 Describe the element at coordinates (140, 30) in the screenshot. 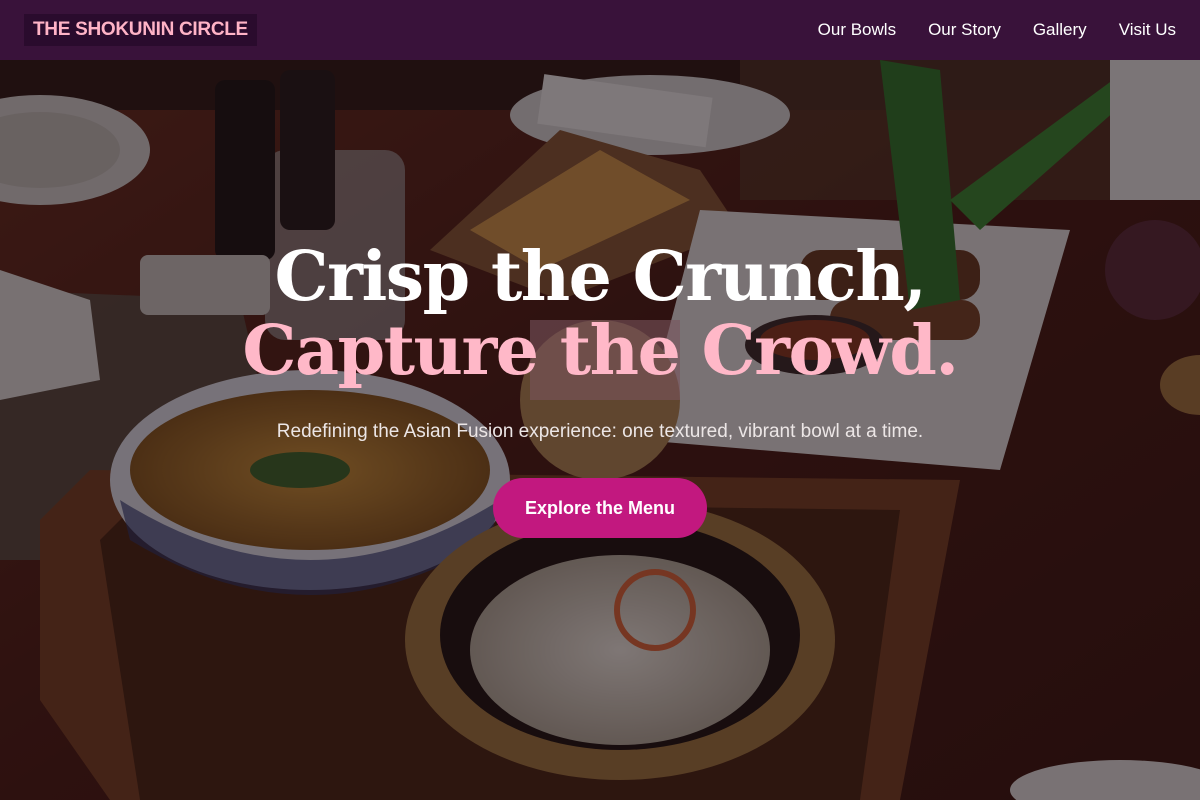

I see `brand-logo: THE SHOKUNIN CIRCLE` at that location.